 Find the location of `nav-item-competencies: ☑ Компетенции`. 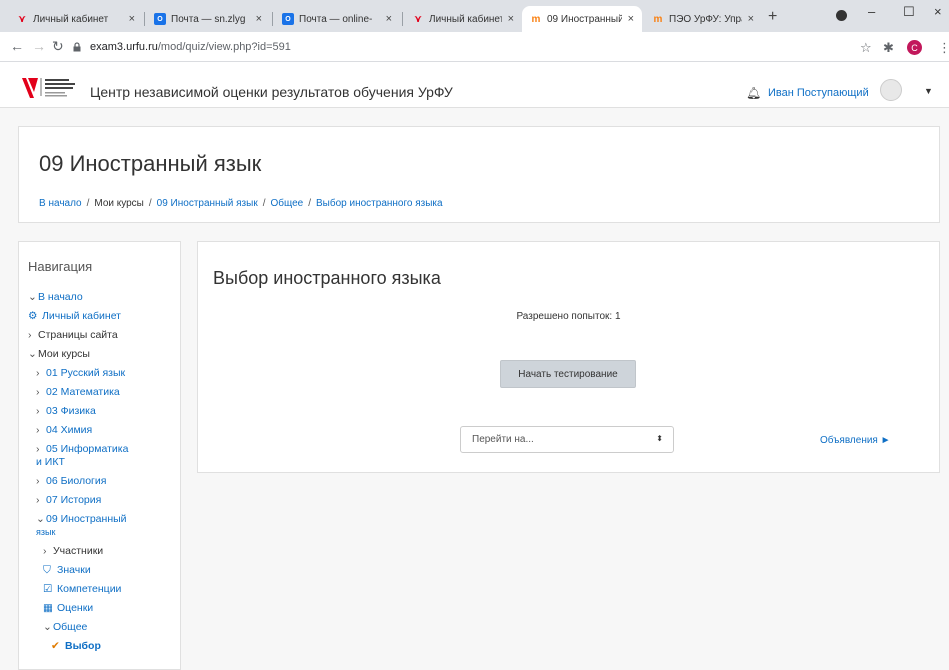

nav-item-competencies: ☑ Компетенции is located at coordinates (82, 589).